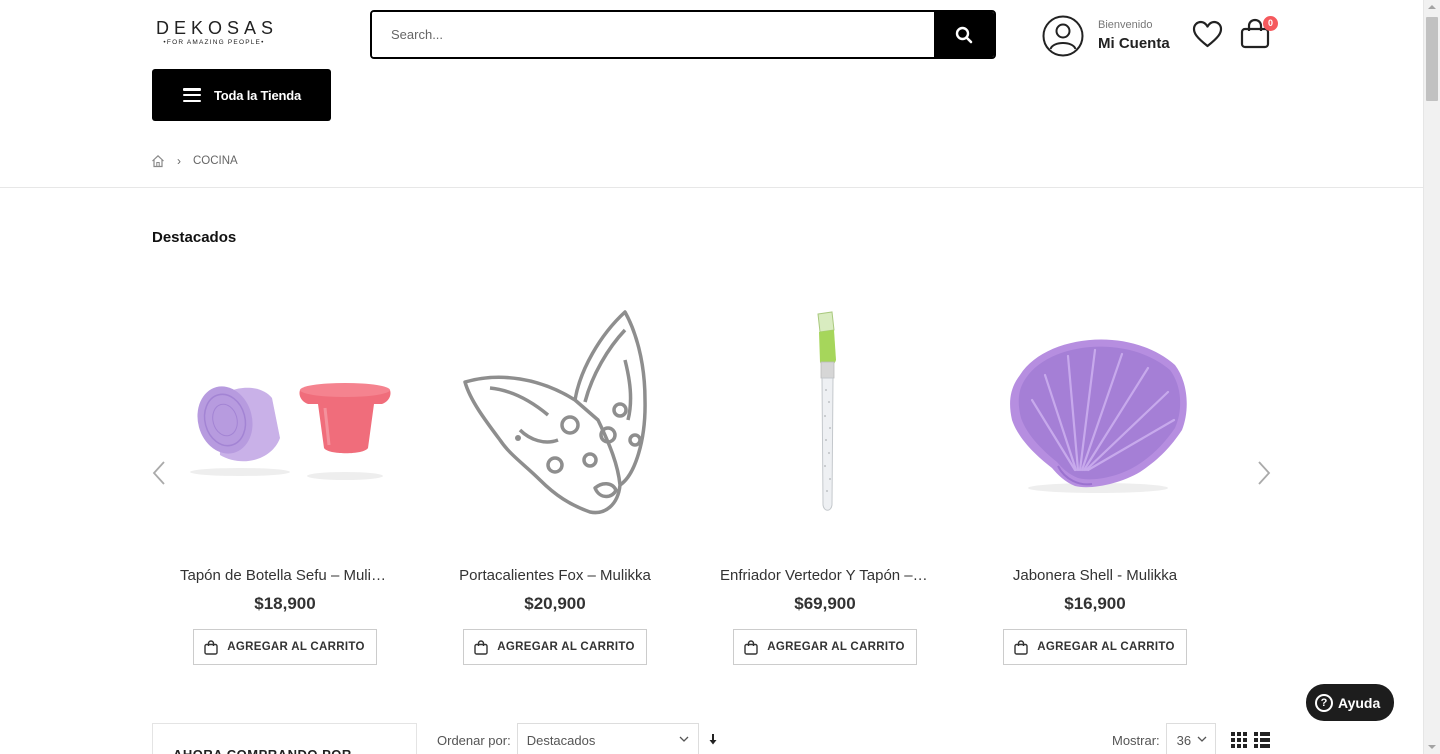  What do you see at coordinates (285, 603) in the screenshot?
I see `product-price: $18,900` at bounding box center [285, 603].